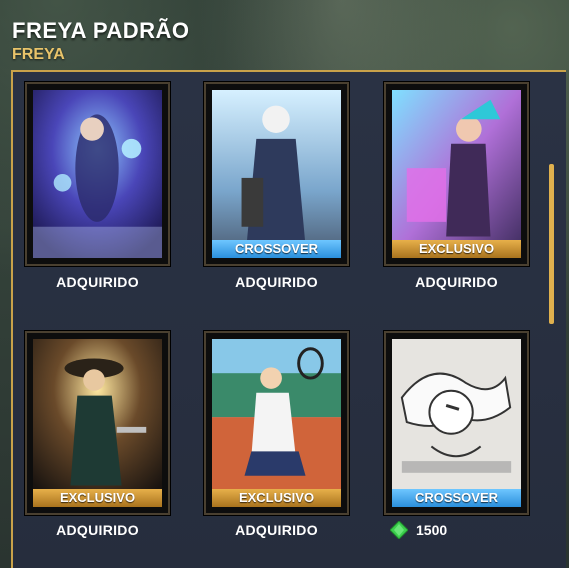  I want to click on tag-badge-6: CROSSOVER, so click(456, 498).